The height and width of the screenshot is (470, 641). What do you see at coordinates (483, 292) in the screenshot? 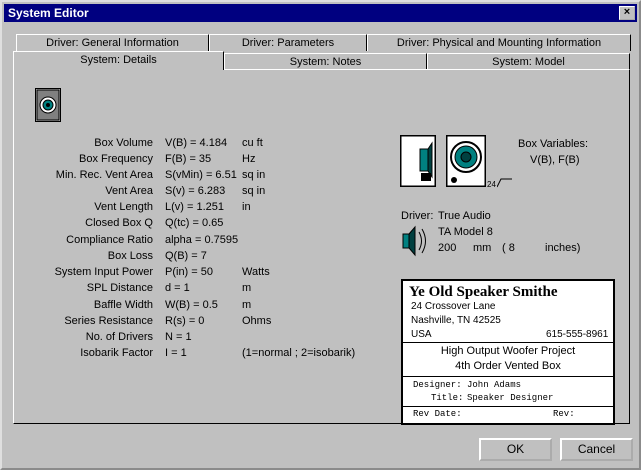
I see `company-name: Ye Old Speaker Smithe` at bounding box center [483, 292].